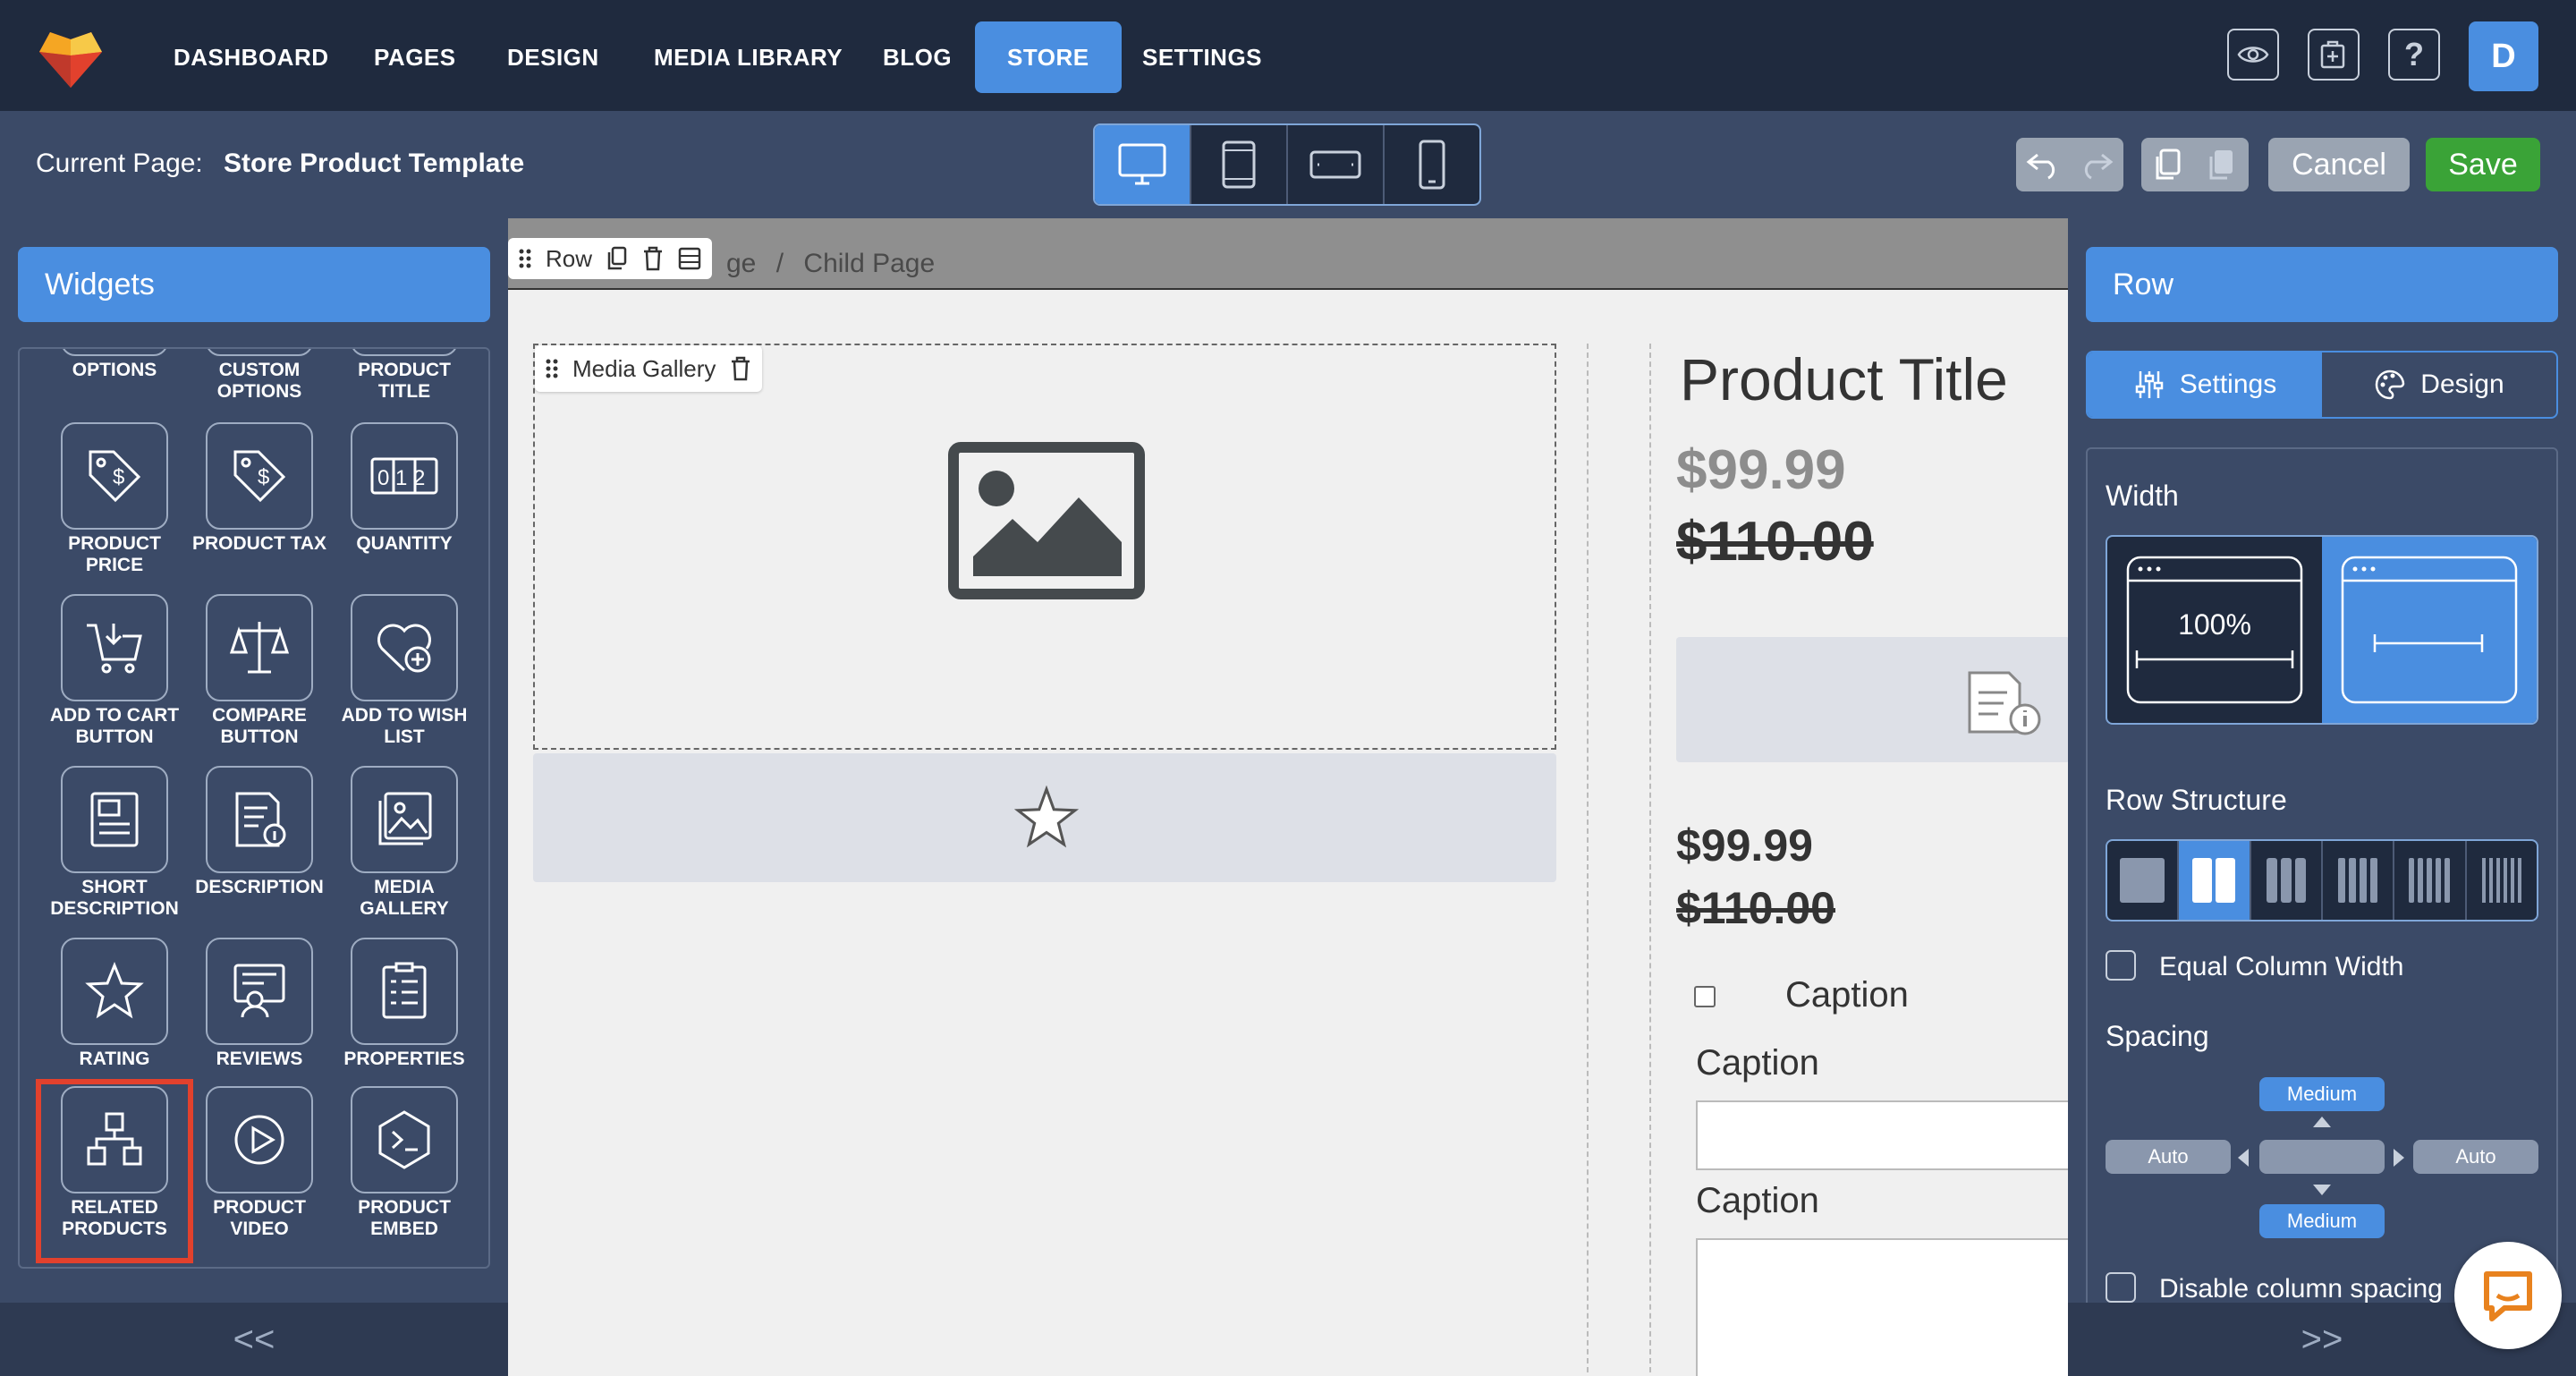 This screenshot has width=2576, height=1376. I want to click on paste-button, so click(2222, 165).